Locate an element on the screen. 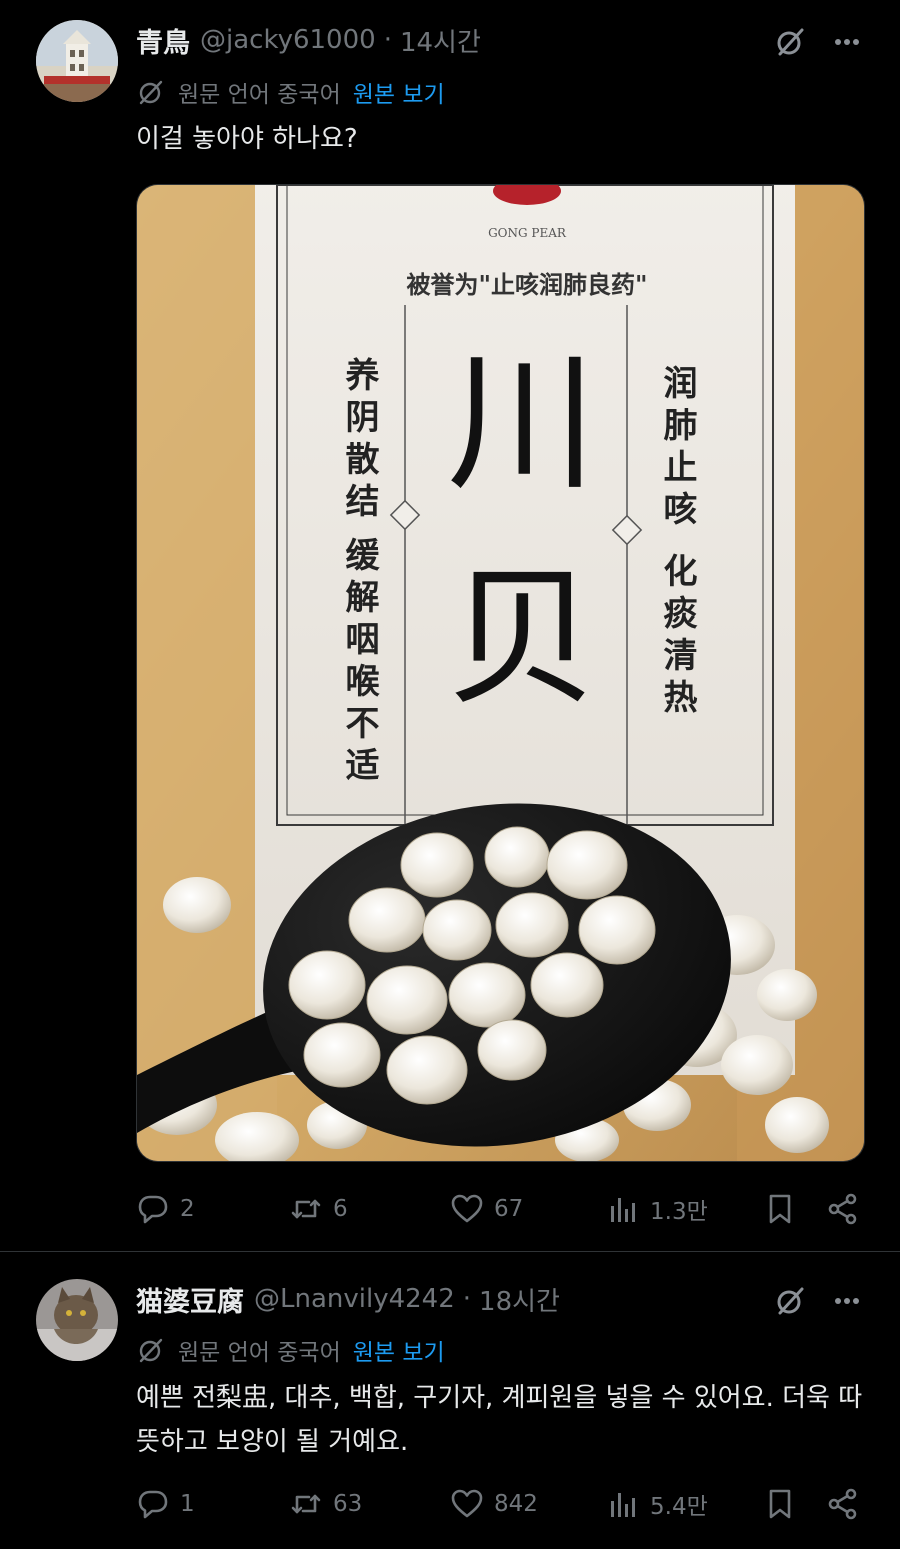  views-button: 5.4만 is located at coordinates (657, 1504).